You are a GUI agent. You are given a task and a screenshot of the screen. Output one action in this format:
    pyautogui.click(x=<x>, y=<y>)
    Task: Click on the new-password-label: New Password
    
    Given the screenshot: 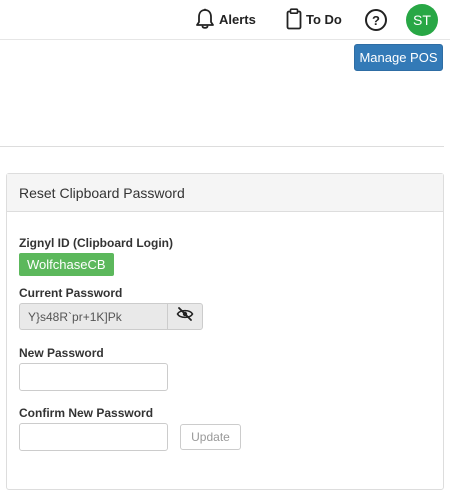 What is the action you would take?
    pyautogui.click(x=61, y=353)
    